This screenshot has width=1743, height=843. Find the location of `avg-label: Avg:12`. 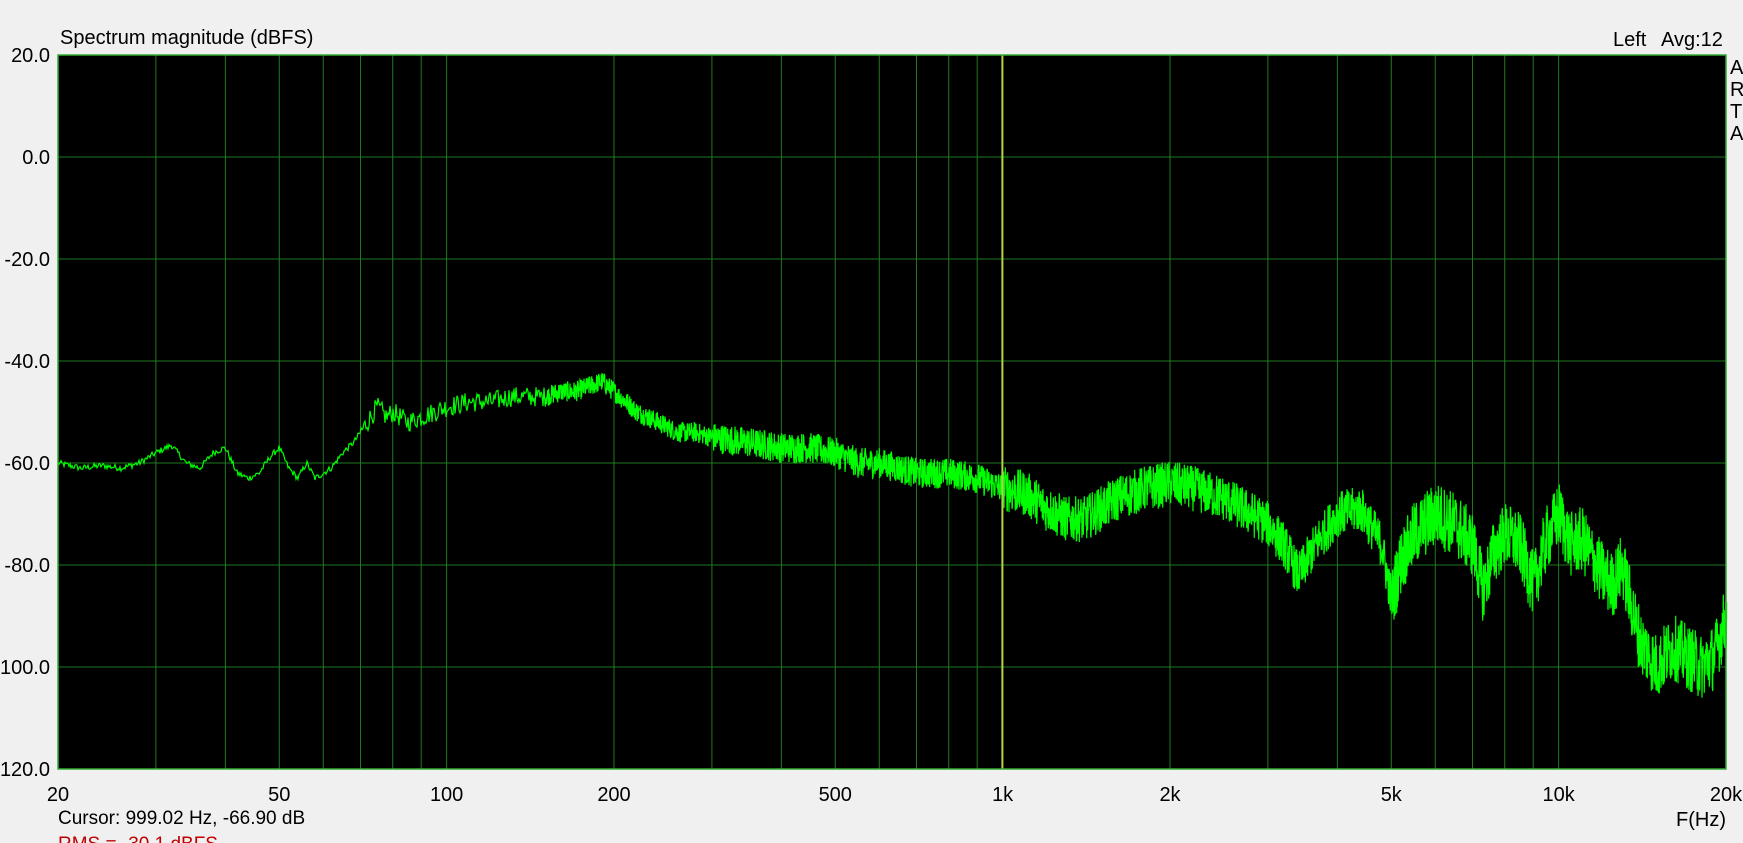

avg-label: Avg:12 is located at coordinates (1692, 40).